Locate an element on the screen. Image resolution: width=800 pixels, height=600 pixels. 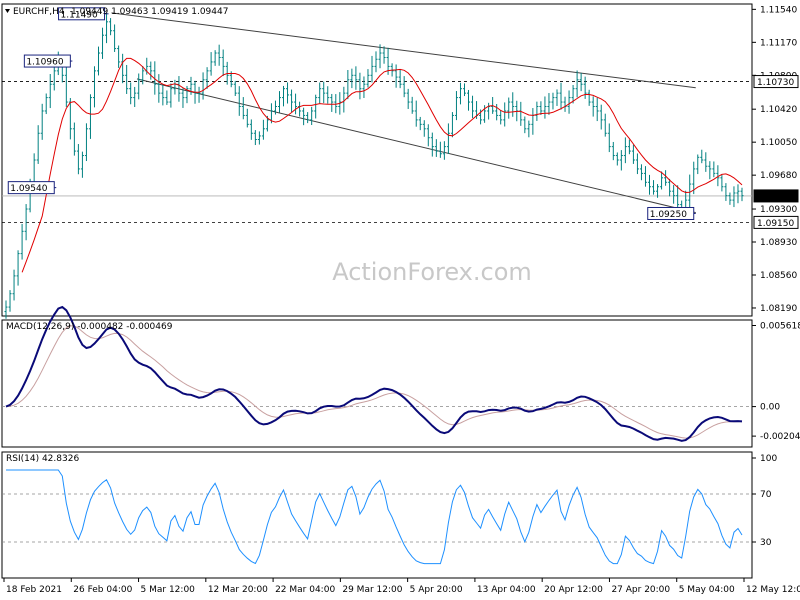
price-callout-label: 1.09250 is located at coordinates (668, 215).